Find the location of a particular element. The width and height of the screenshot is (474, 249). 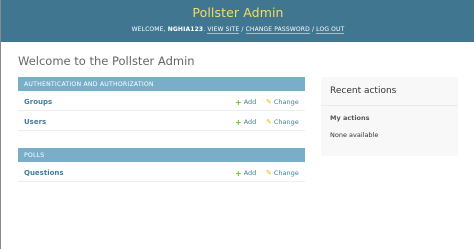

recent-actions-title: Recent actions is located at coordinates (363, 91).